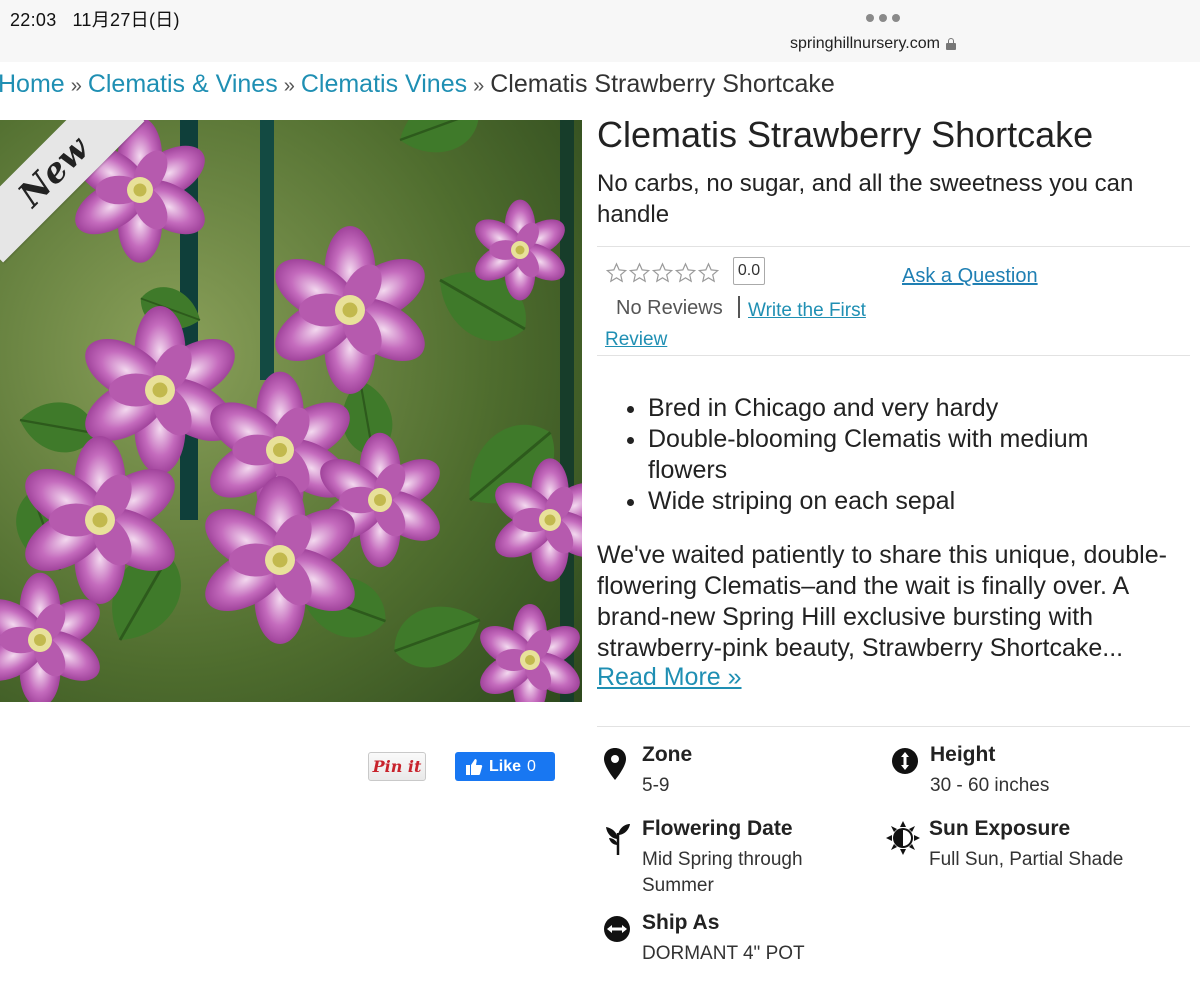 The height and width of the screenshot is (983, 1200). What do you see at coordinates (717, 828) in the screenshot?
I see `flowering-date-label: Flowering Date` at bounding box center [717, 828].